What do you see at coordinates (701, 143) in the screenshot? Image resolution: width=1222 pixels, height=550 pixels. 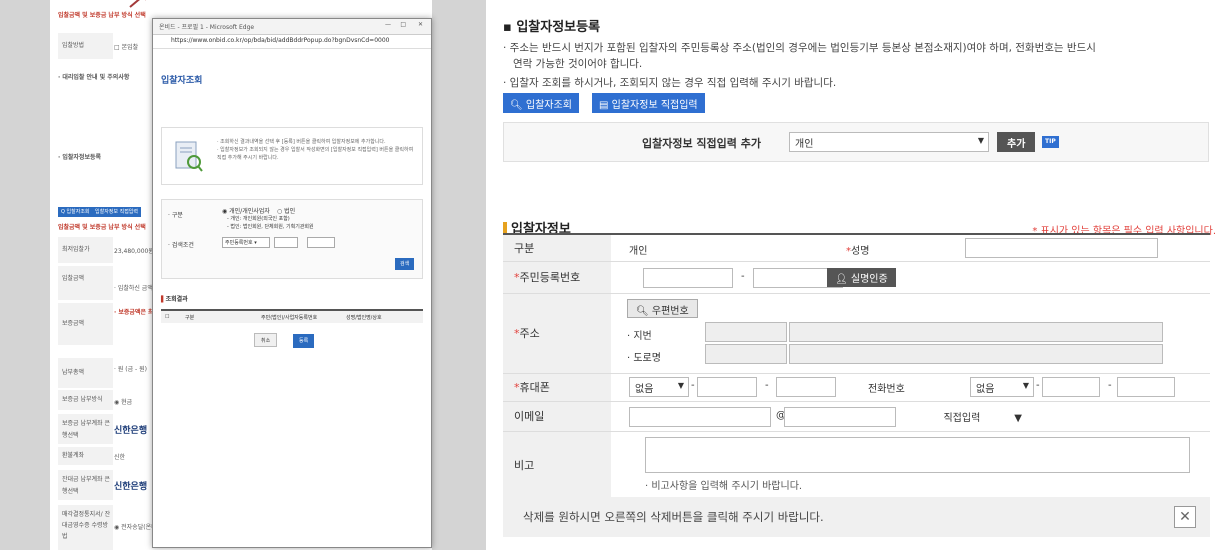 I see `direct-add-label: 입찰자정보 직접입력 추가` at bounding box center [701, 143].